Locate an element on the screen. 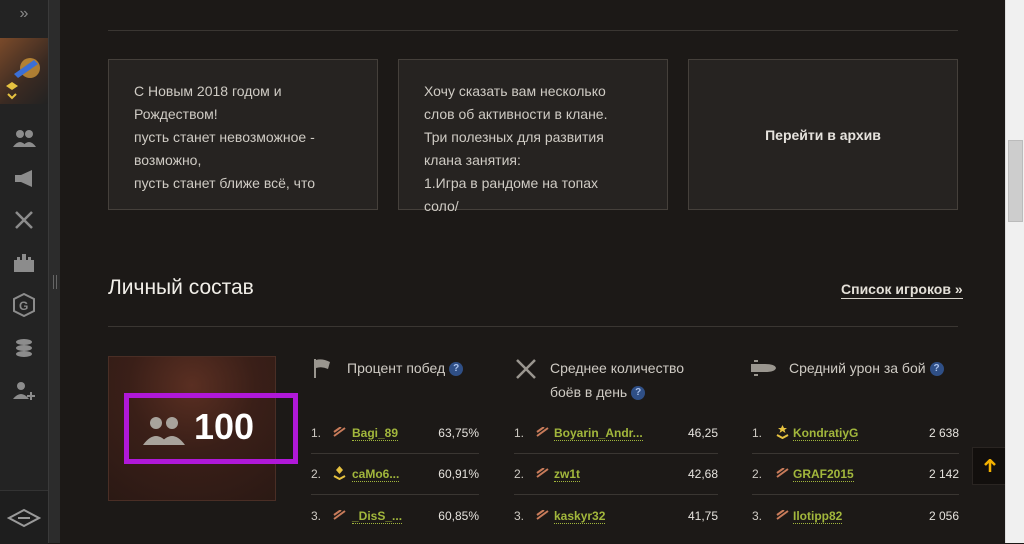  global-map-icon: G is located at coordinates (24, 305).